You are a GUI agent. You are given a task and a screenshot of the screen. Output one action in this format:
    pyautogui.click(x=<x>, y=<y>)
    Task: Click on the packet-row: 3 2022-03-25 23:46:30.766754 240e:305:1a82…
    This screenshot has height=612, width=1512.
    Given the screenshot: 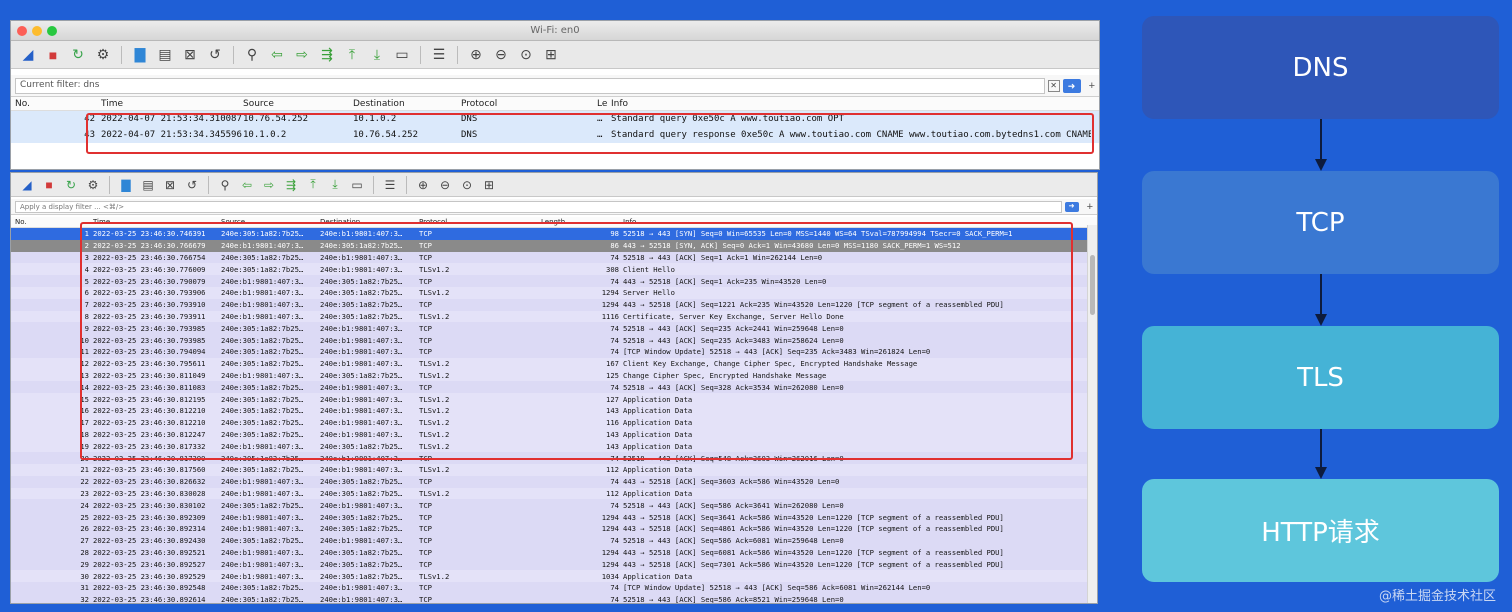 What is the action you would take?
    pyautogui.click(x=554, y=257)
    